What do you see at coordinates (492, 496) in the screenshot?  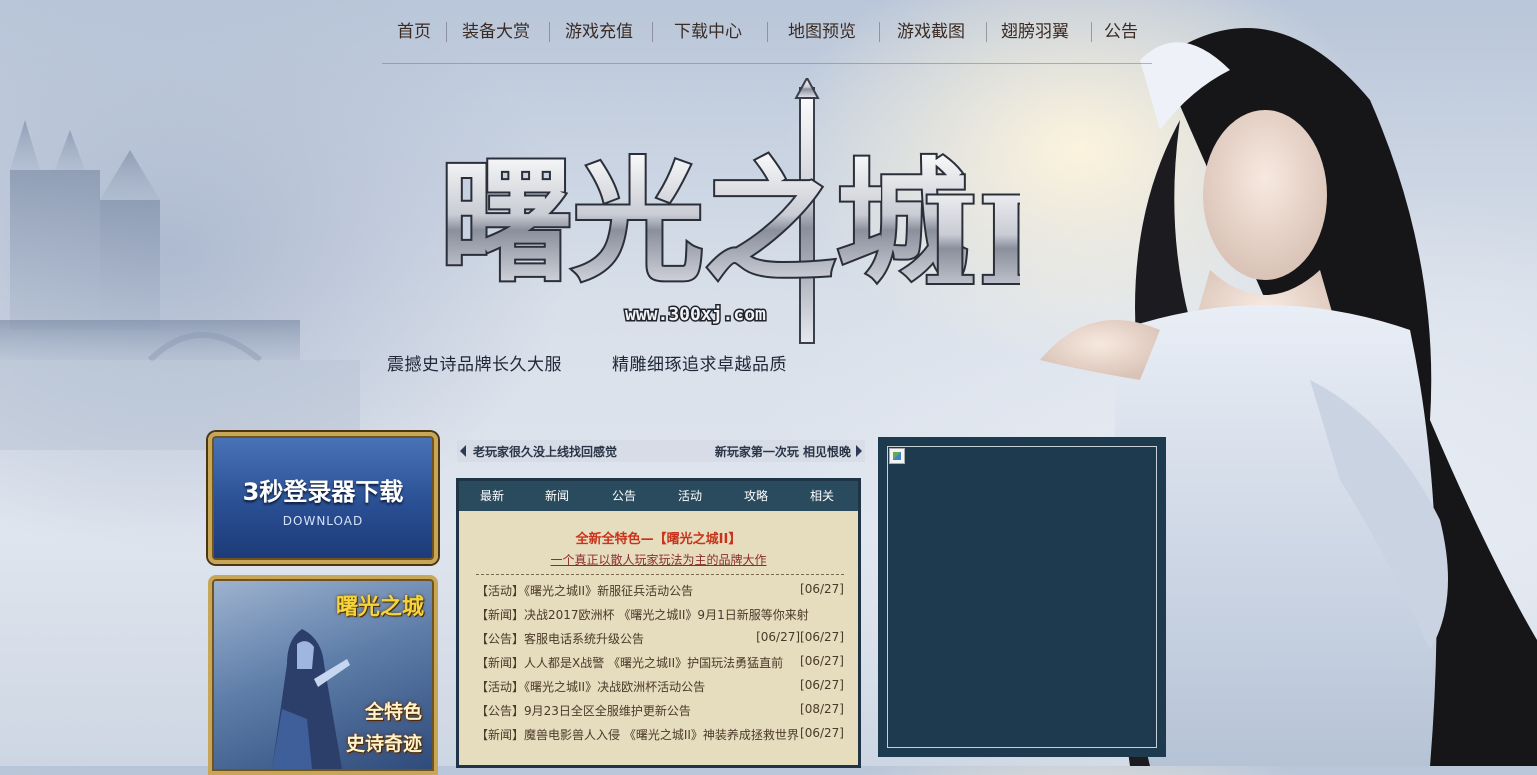 I see `tab-latest: 最新` at bounding box center [492, 496].